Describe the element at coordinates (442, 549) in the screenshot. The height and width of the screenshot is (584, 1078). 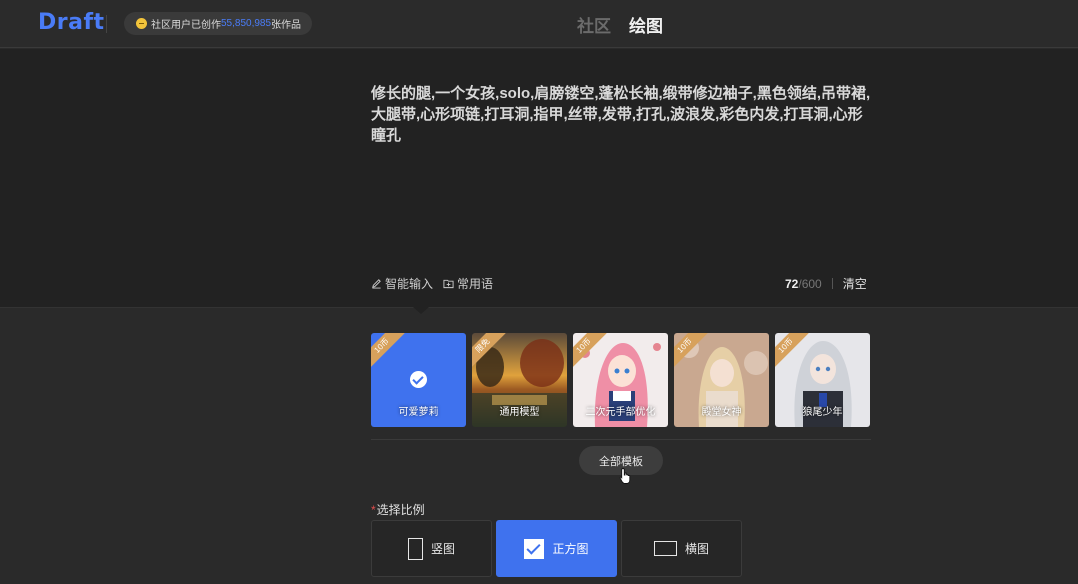
I see `ratio-option-label: 竖图` at that location.